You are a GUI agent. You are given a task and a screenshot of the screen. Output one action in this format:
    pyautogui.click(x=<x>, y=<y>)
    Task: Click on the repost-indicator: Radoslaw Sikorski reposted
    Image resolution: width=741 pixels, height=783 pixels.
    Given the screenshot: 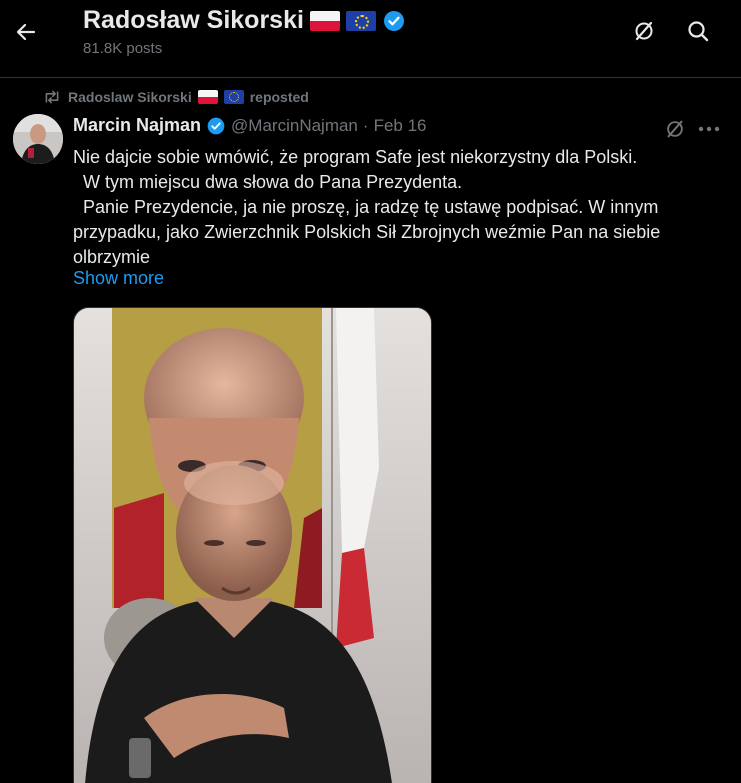 What is the action you would take?
    pyautogui.click(x=175, y=97)
    